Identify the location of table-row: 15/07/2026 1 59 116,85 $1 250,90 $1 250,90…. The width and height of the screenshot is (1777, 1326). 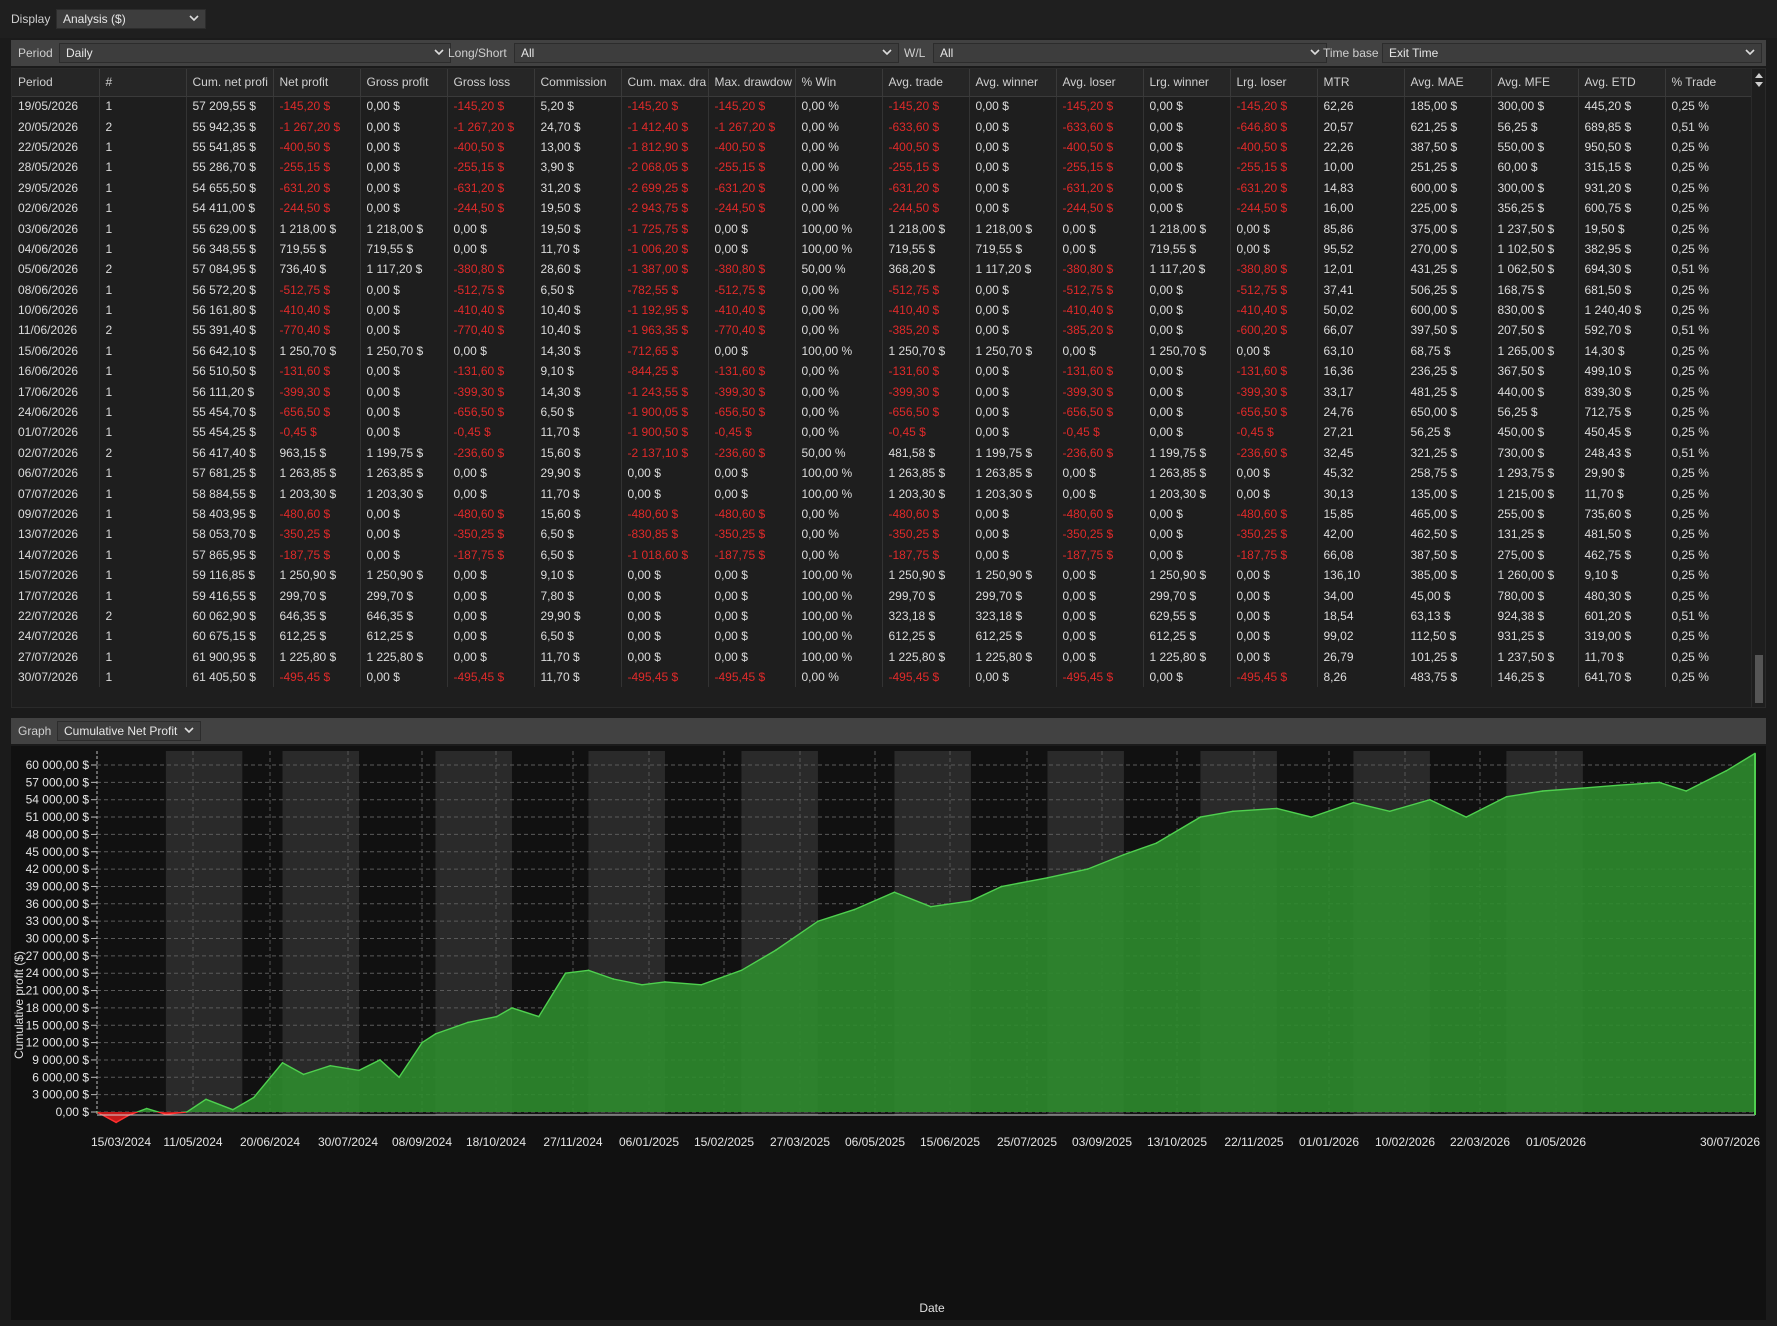
(882, 575).